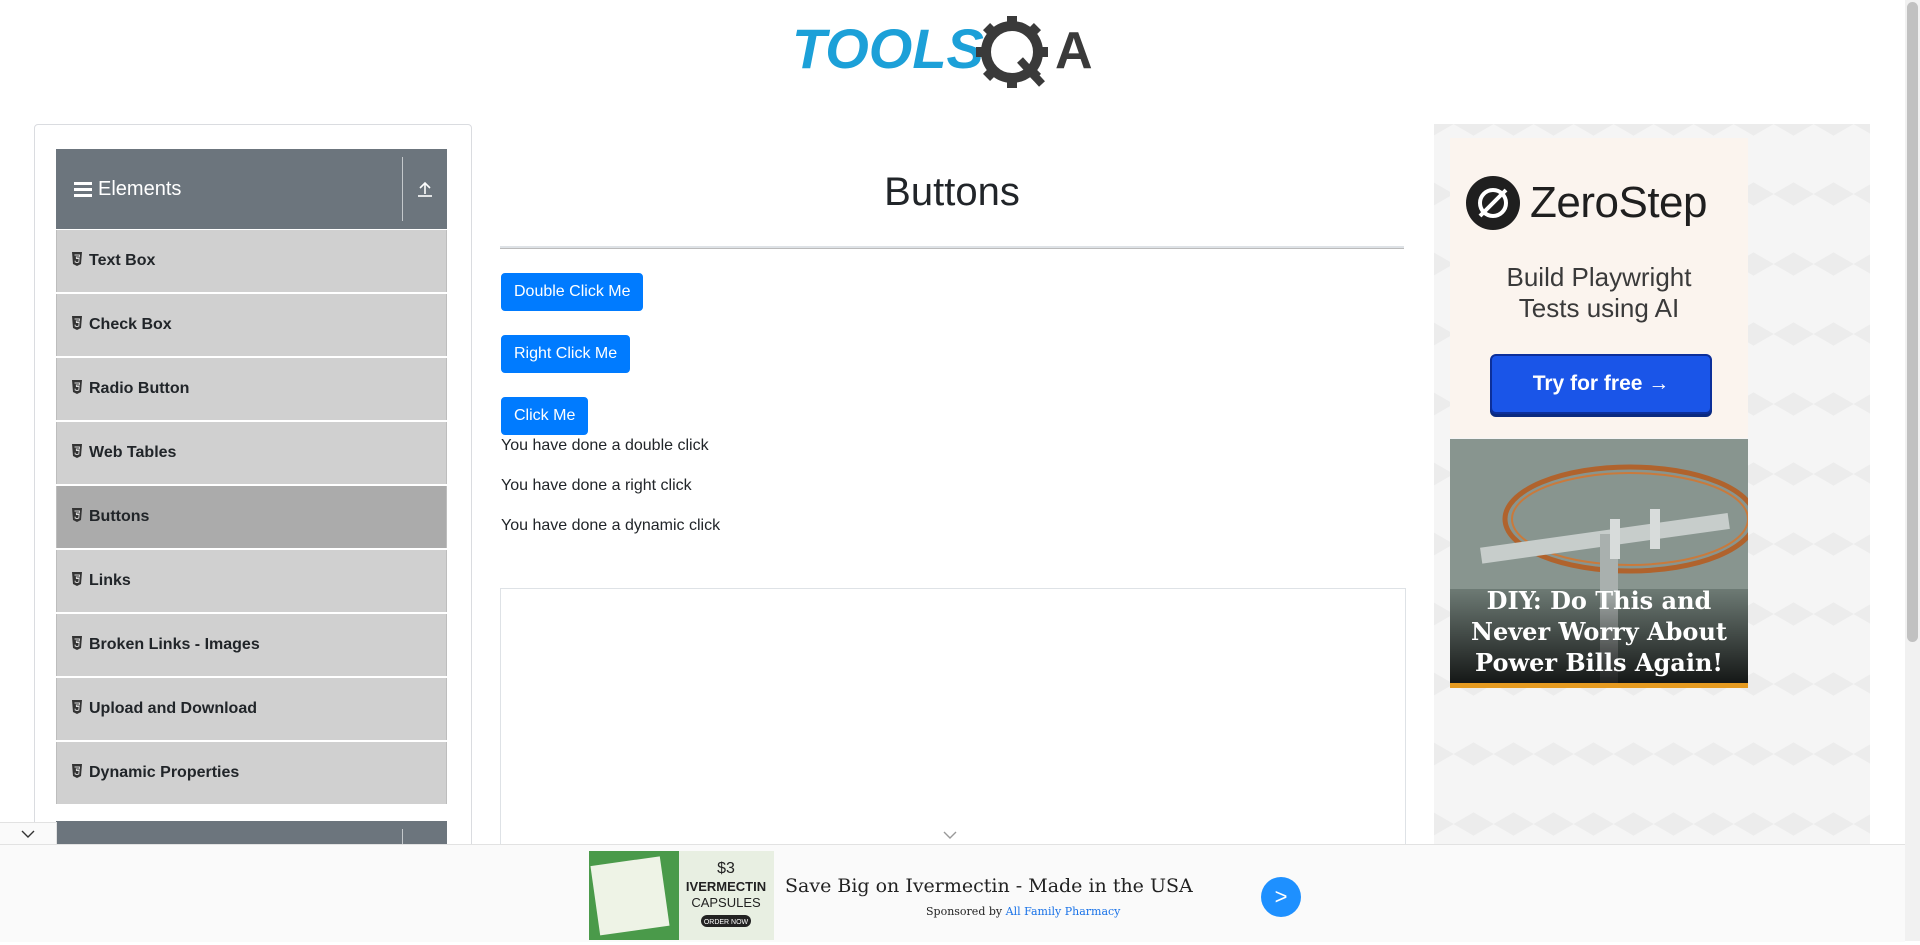 Image resolution: width=1920 pixels, height=945 pixels. I want to click on sidebar-item-label: Links, so click(110, 580).